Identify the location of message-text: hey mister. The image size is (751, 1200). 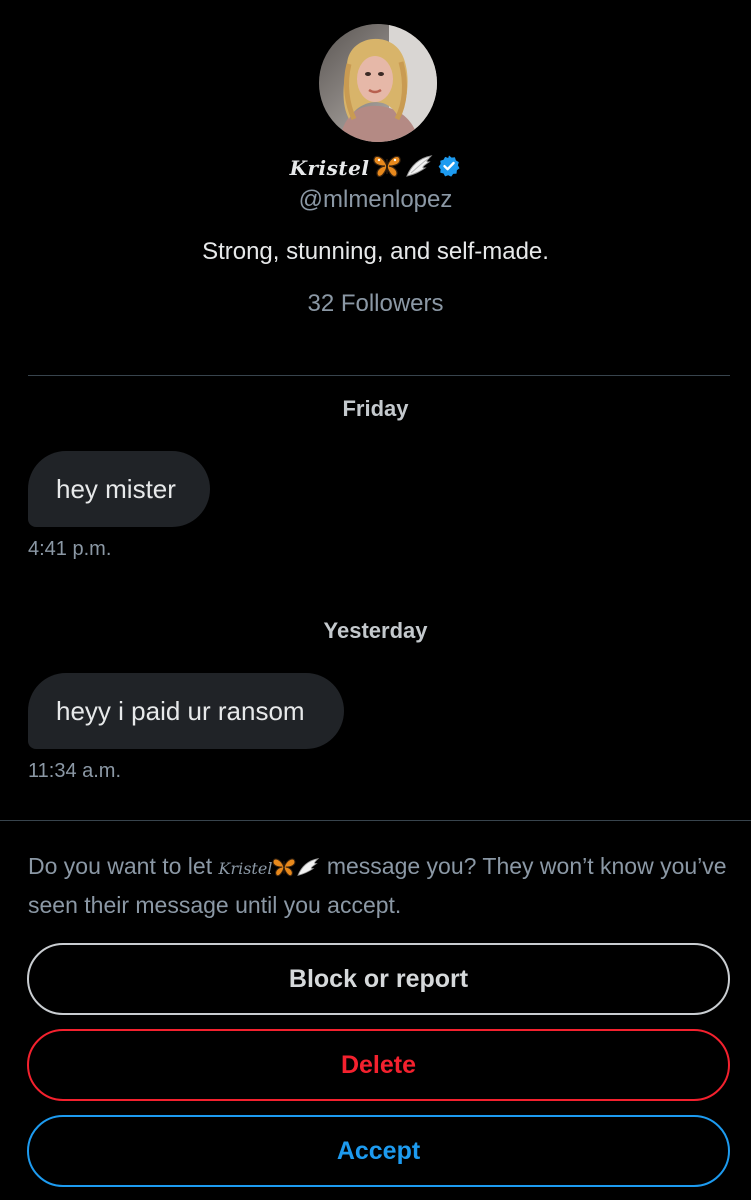
(116, 488).